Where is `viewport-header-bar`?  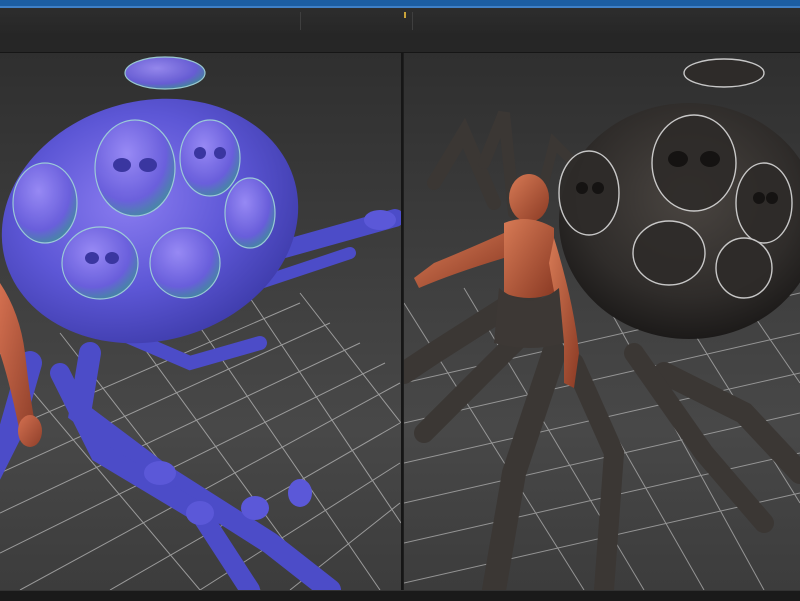 viewport-header-bar is located at coordinates (400, 44).